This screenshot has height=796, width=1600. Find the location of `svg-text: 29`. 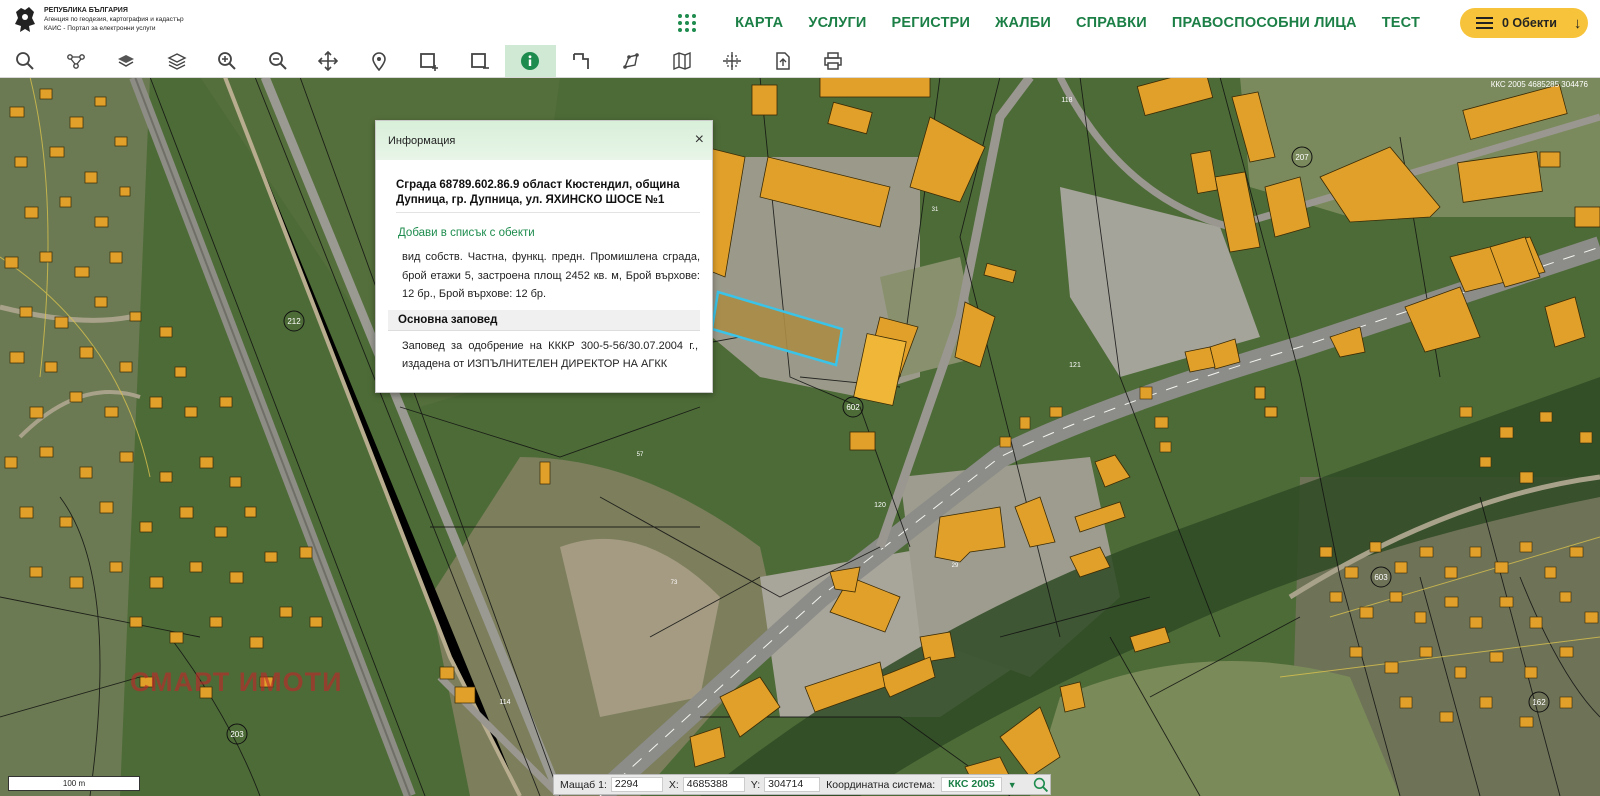

svg-text: 29 is located at coordinates (955, 566).